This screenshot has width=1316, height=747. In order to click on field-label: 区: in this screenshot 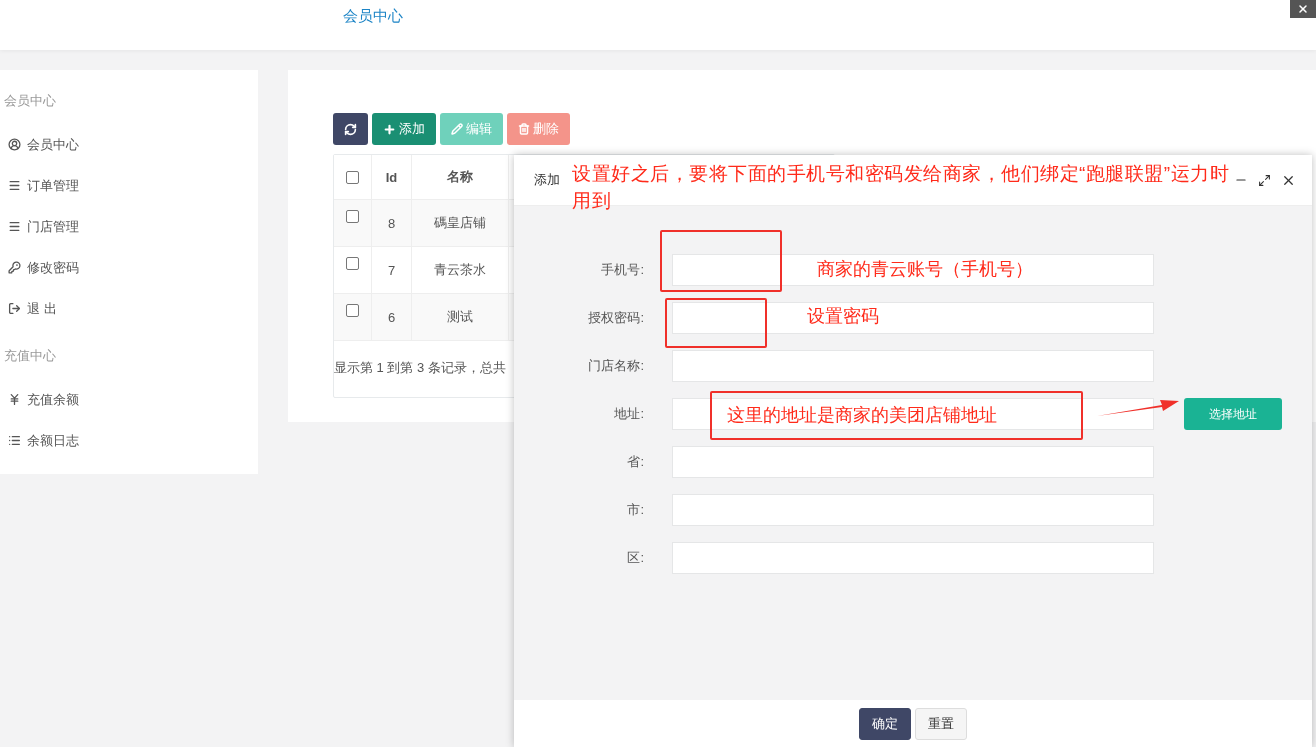, I will do `click(635, 558)`.